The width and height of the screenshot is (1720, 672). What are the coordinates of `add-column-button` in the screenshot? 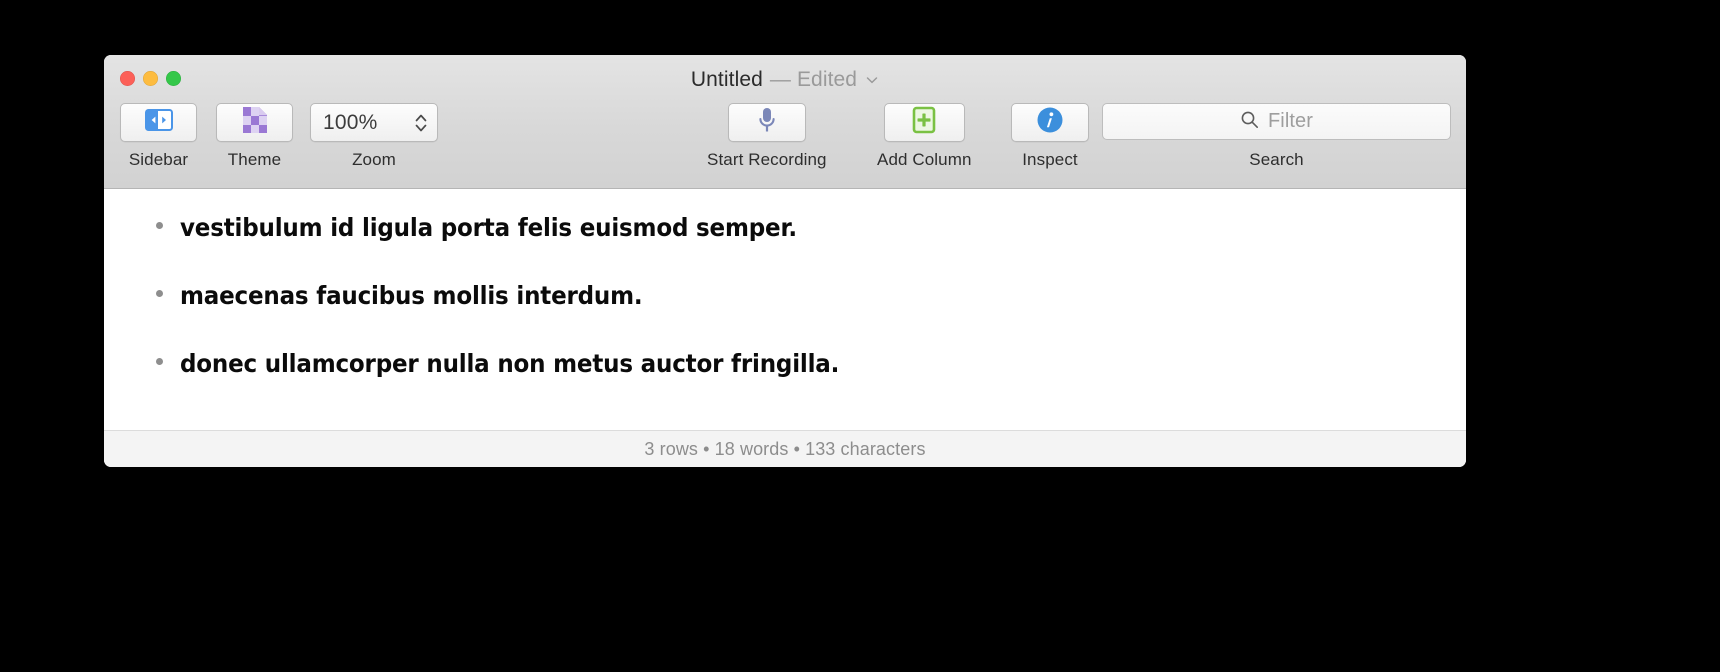 It's located at (924, 122).